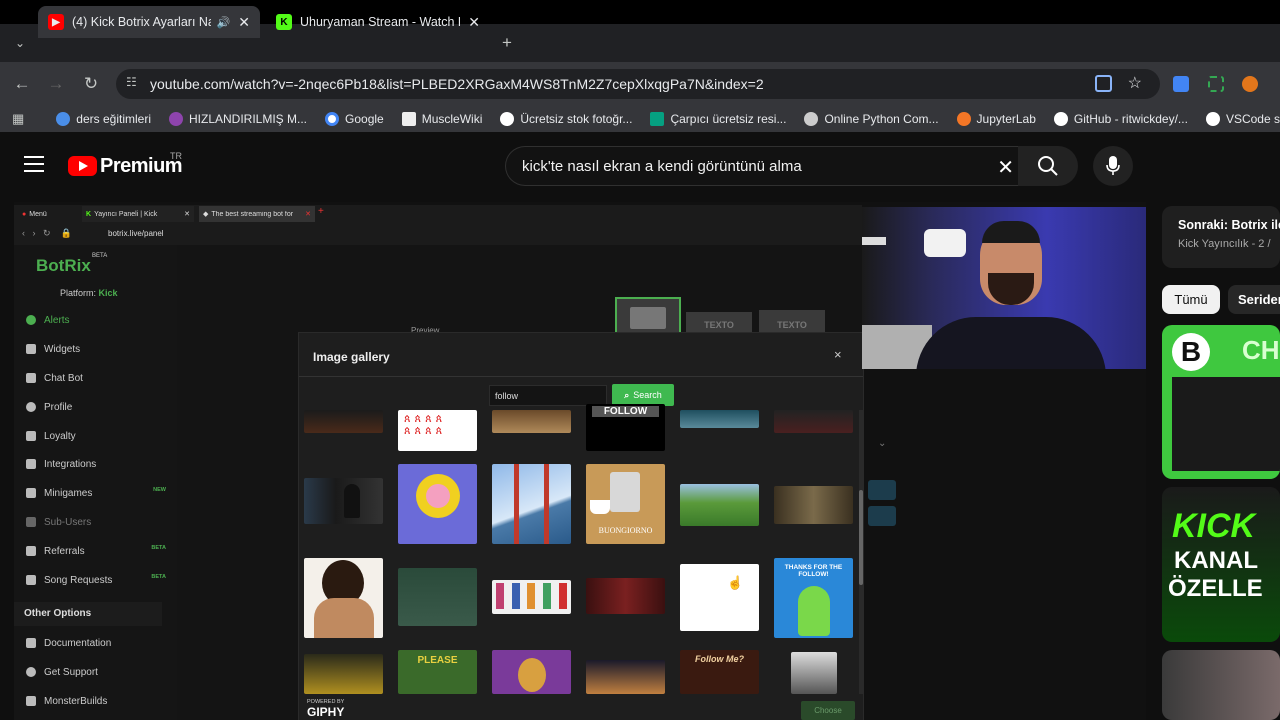 The image size is (1280, 720). I want to click on bell-icon, so click(31, 320).